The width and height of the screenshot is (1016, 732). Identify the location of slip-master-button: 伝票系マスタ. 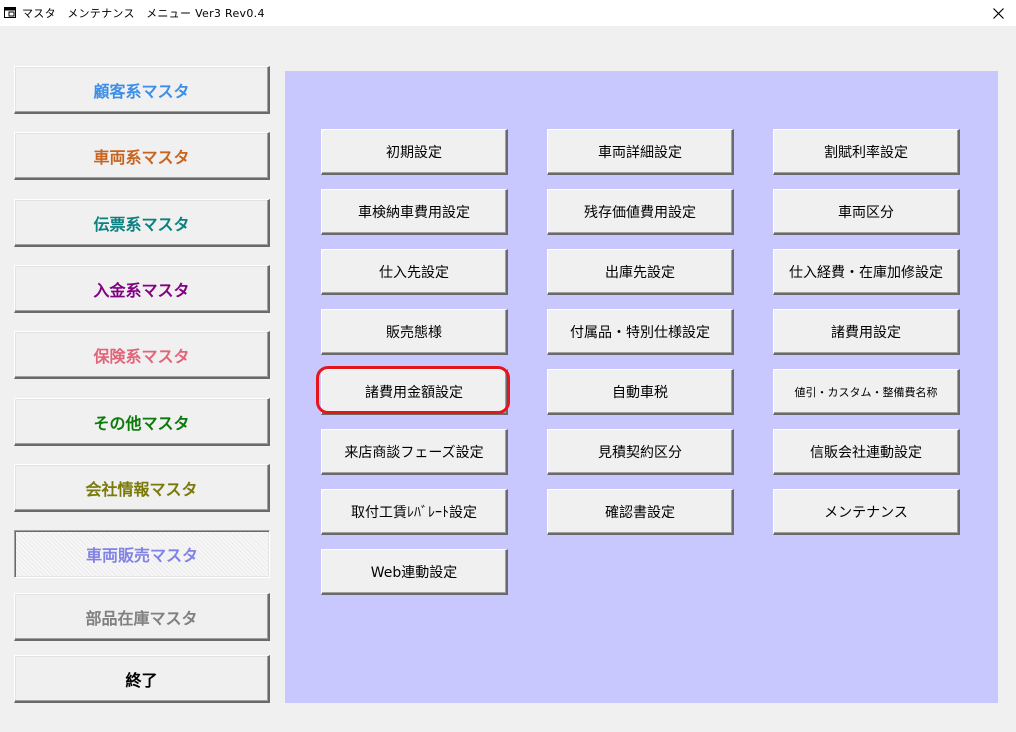
(142, 223).